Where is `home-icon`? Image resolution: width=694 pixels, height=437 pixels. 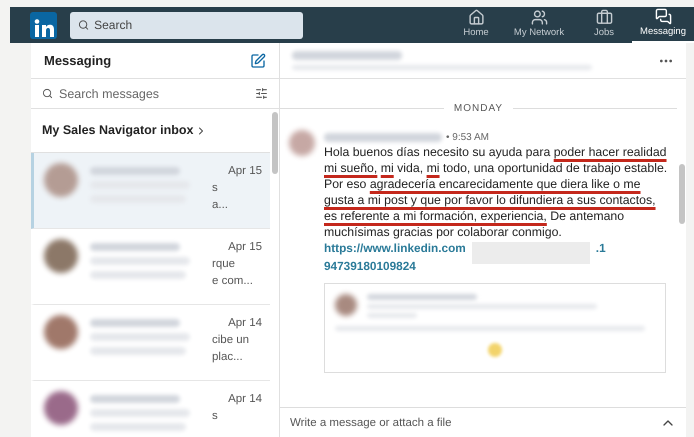 home-icon is located at coordinates (476, 17).